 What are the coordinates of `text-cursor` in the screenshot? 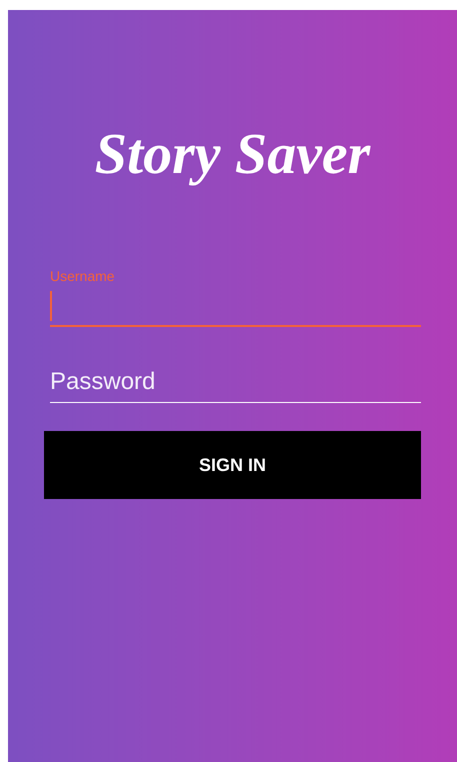 It's located at (51, 306).